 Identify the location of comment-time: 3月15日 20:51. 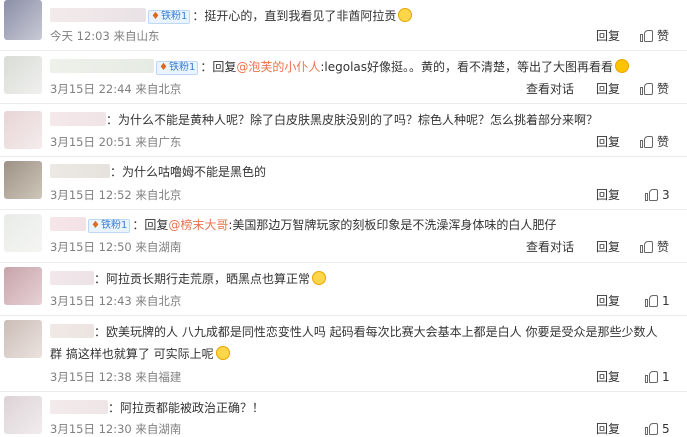
(91, 142).